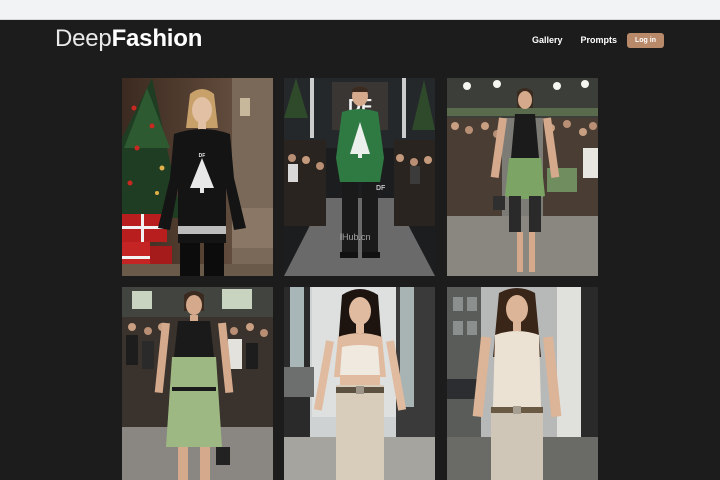 The width and height of the screenshot is (720, 480). What do you see at coordinates (547, 40) in the screenshot?
I see `nav-gallery-link: Gallery` at bounding box center [547, 40].